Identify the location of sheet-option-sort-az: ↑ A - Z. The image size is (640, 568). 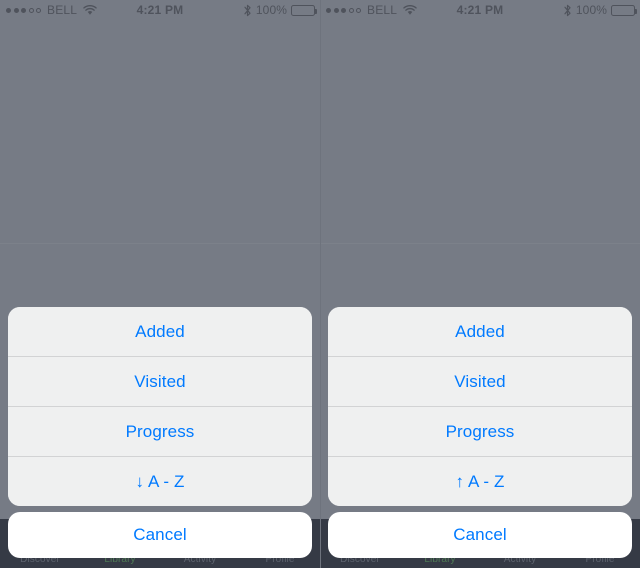
(480, 481).